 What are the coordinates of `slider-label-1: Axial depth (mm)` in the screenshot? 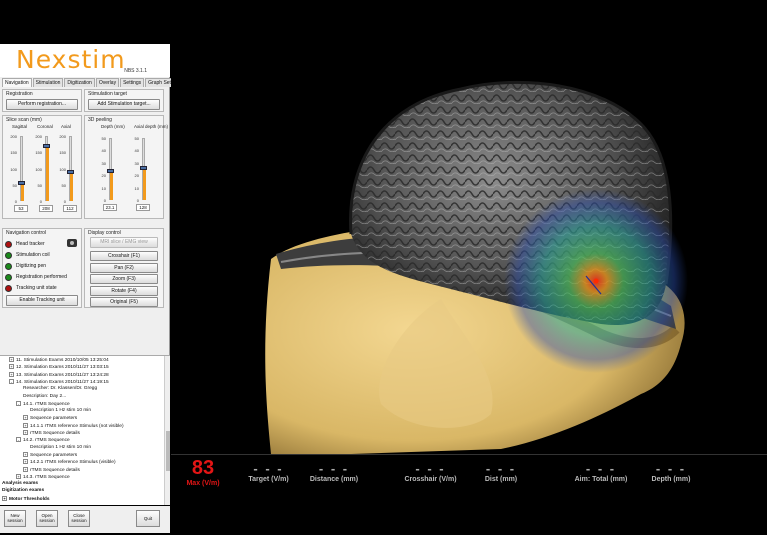 It's located at (151, 126).